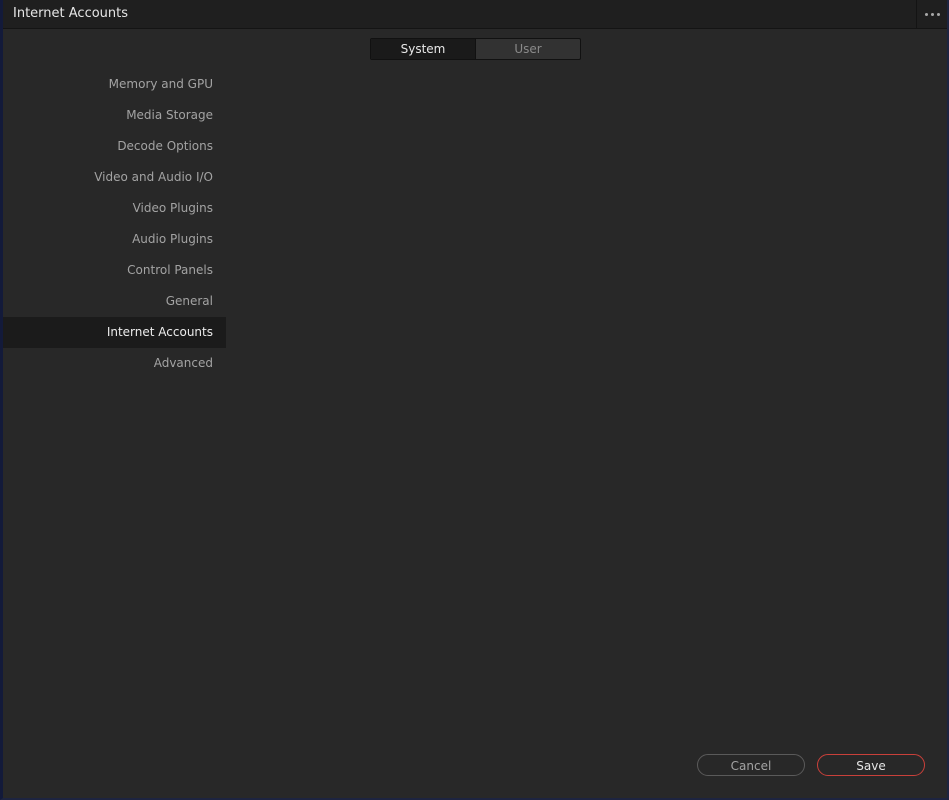  Describe the element at coordinates (114, 208) in the screenshot. I see `sidebar-item-video-plugins: Video Plugins` at that location.